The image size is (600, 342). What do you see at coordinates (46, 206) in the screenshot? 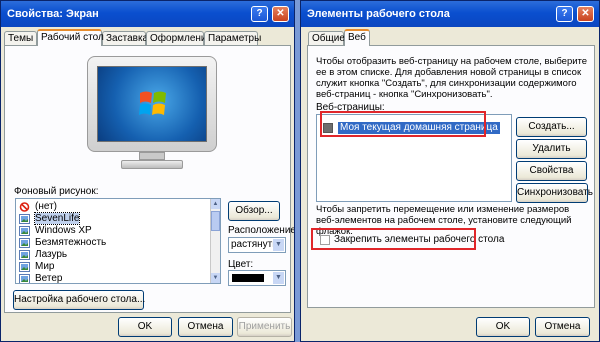
I see `background-name: (нет)` at bounding box center [46, 206].